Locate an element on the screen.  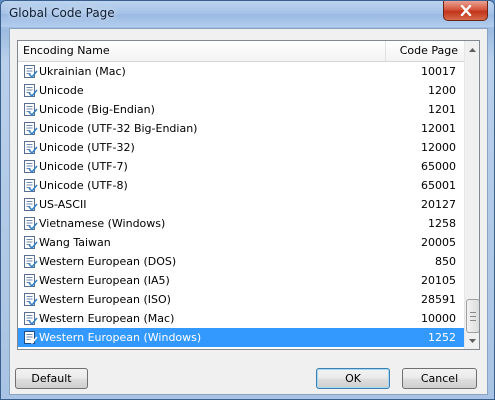
list-header: Encoding Name Code Page is located at coordinates (241, 51).